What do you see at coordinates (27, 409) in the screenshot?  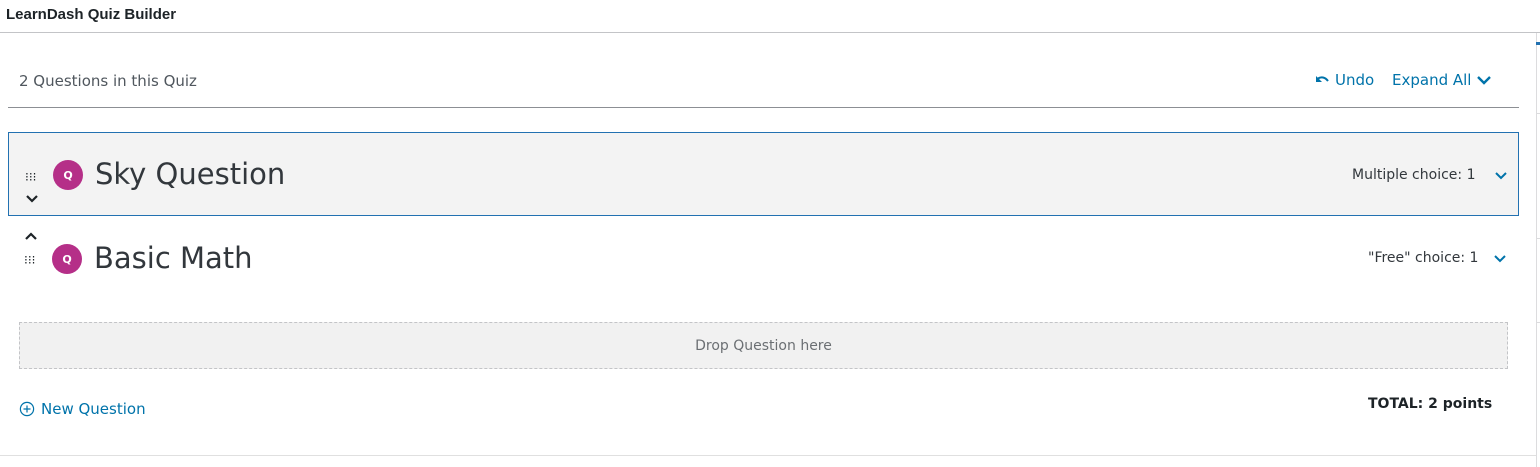 I see `plus-circle-icon` at bounding box center [27, 409].